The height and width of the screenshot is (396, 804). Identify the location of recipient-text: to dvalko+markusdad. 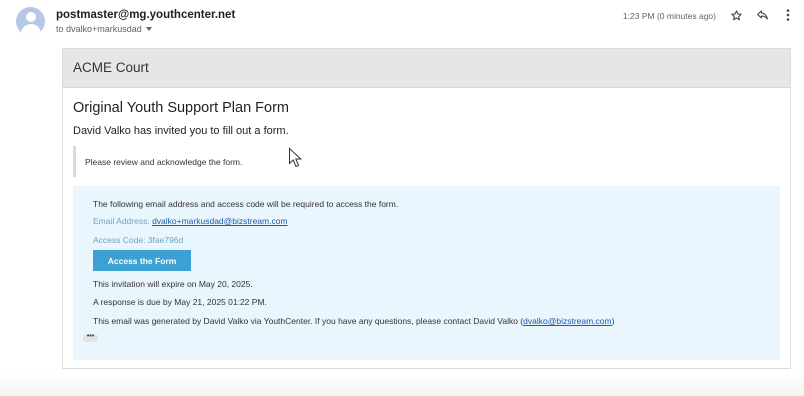
(99, 29).